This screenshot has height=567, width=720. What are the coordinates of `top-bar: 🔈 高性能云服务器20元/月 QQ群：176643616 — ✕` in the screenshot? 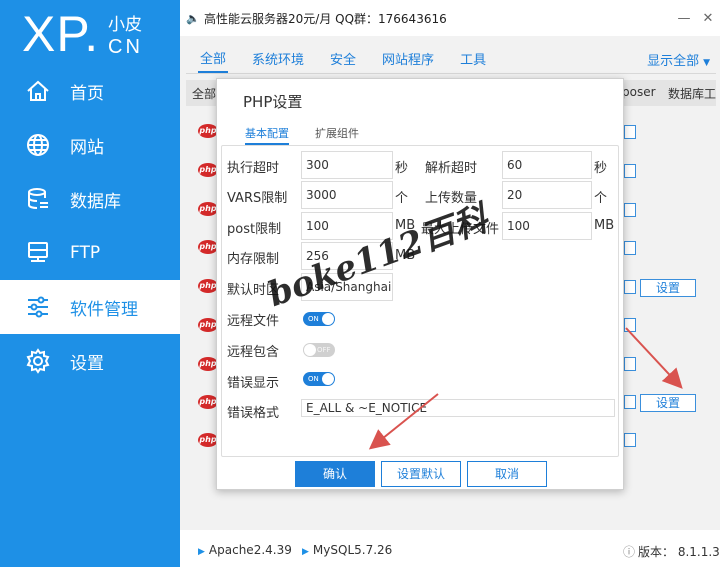 It's located at (450, 18).